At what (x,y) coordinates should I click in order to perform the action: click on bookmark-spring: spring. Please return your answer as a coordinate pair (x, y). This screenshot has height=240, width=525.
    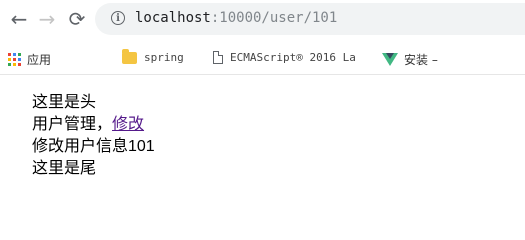
    Looking at the image, I should click on (153, 56).